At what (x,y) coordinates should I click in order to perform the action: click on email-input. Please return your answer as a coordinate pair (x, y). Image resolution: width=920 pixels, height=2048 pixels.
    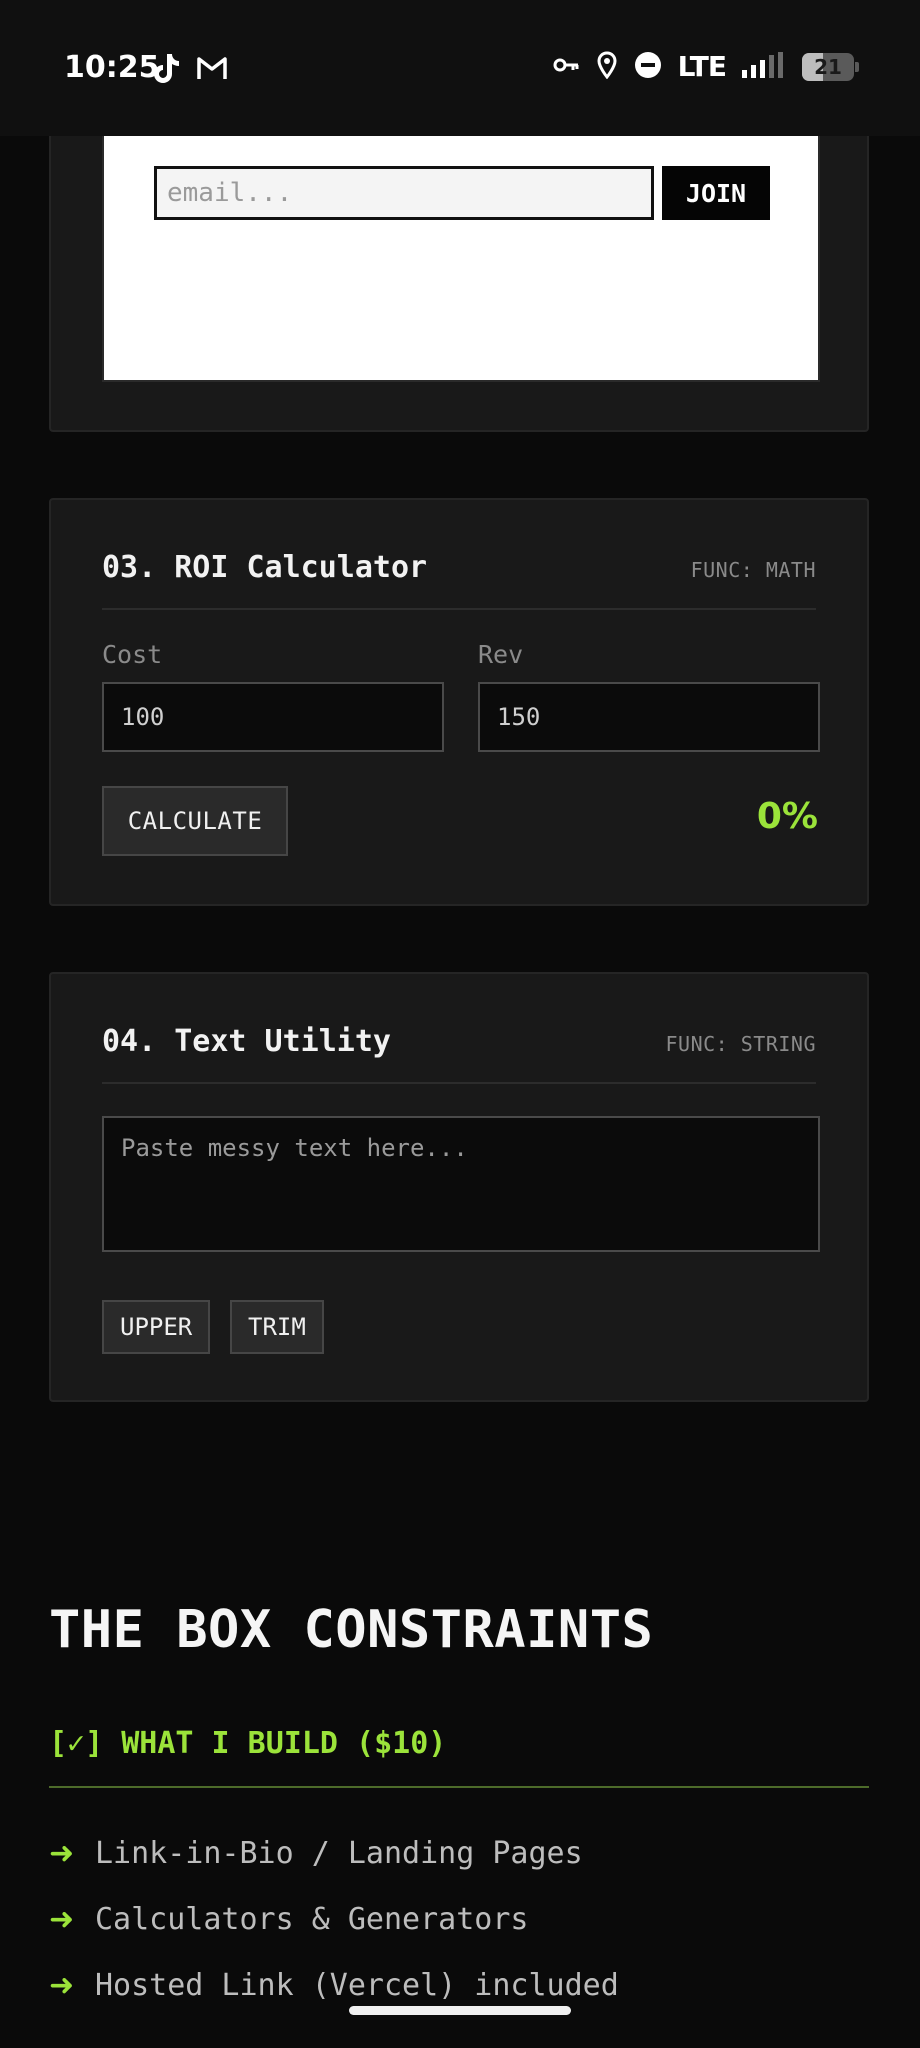
    Looking at the image, I should click on (404, 193).